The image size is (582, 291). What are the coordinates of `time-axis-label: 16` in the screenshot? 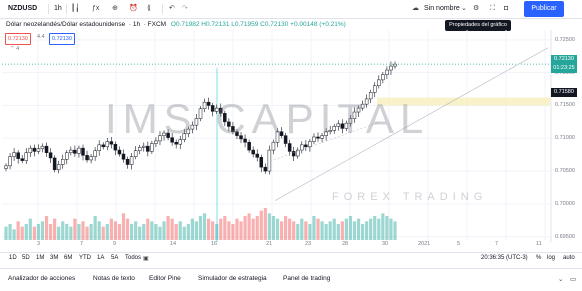 It's located at (214, 244).